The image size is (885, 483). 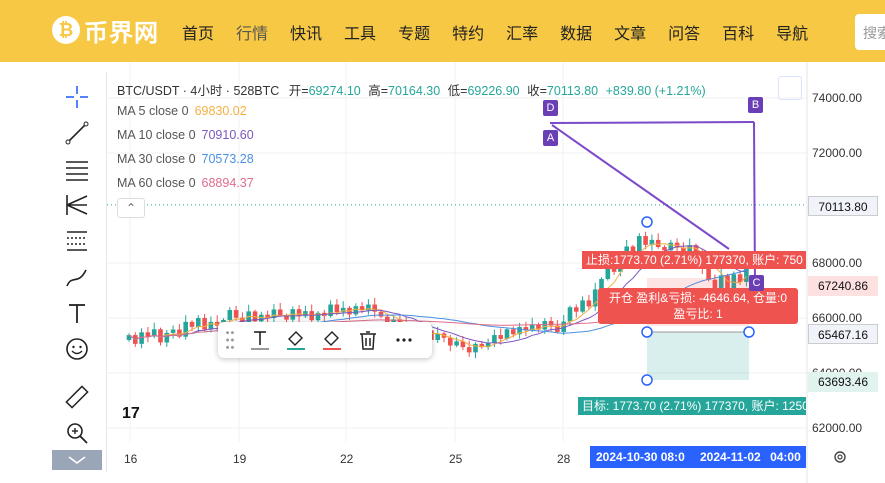 What do you see at coordinates (105, 30) in the screenshot?
I see `site-logo: ₿ 币界网` at bounding box center [105, 30].